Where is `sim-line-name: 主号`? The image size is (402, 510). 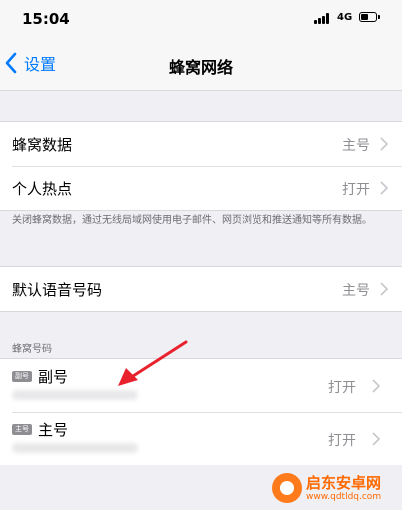 sim-line-name: 主号 is located at coordinates (53, 430).